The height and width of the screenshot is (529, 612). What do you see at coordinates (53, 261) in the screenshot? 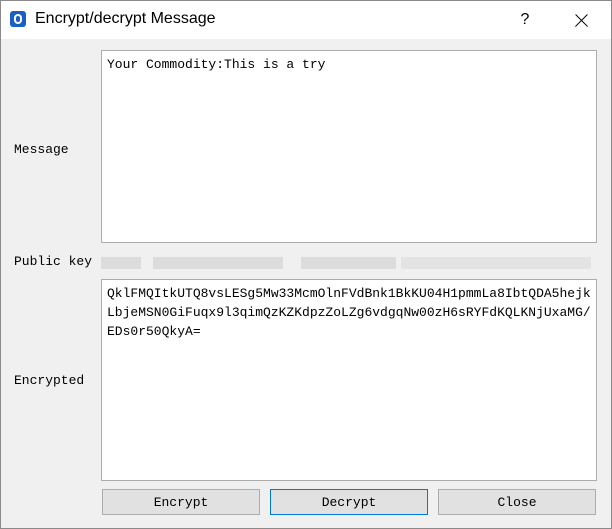
I see `public-key-label: Public key` at bounding box center [53, 261].